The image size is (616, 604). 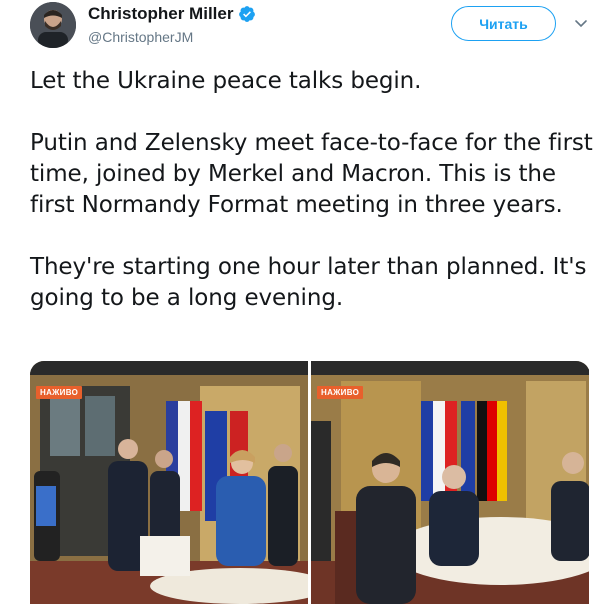 I want to click on tweet-paragraph: Let the Ukraine peace talks begin., so click(x=226, y=81).